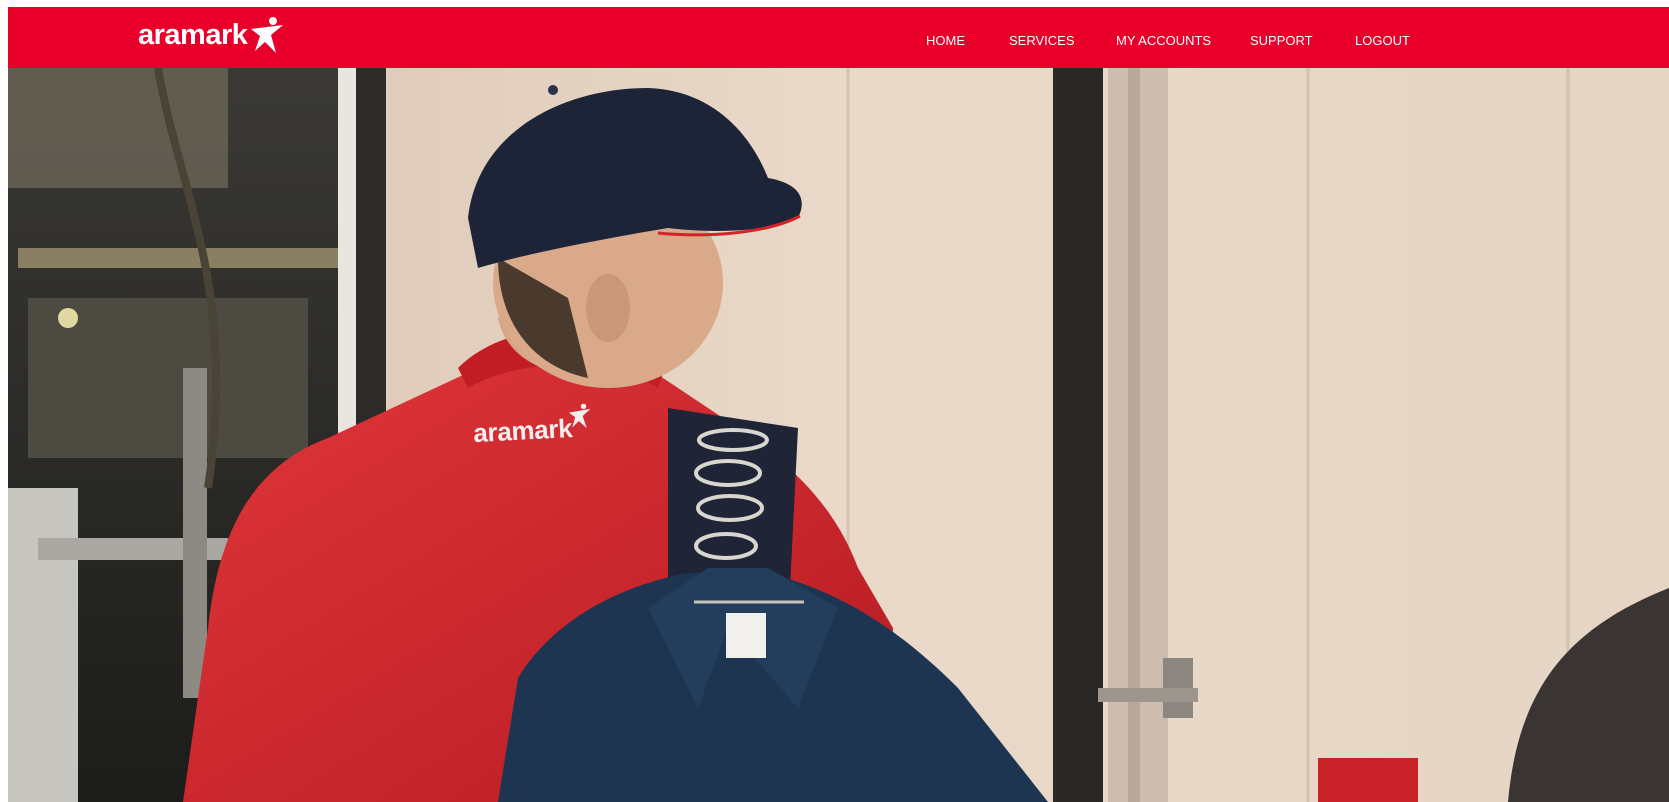 The height and width of the screenshot is (802, 1669). What do you see at coordinates (523, 430) in the screenshot?
I see `shirt-logo-text: aramark` at bounding box center [523, 430].